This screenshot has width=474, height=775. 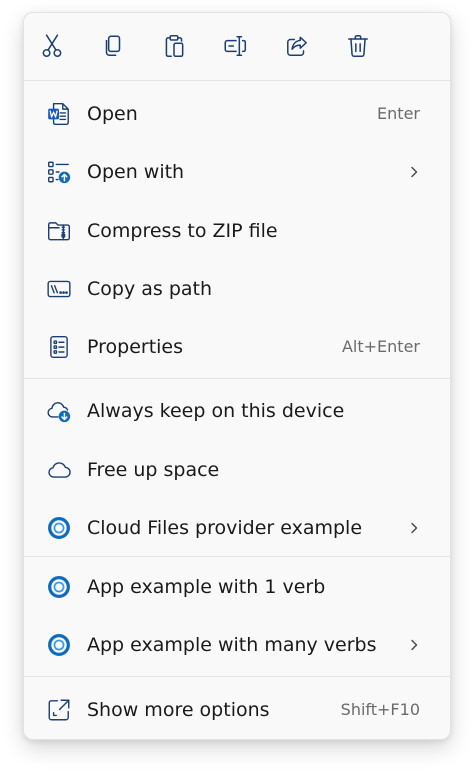 I want to click on copy-button, so click(x=113, y=46).